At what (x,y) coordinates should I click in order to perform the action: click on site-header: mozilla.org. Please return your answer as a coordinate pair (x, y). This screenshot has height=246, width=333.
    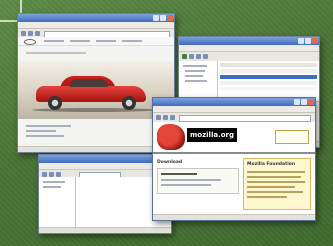
    Looking at the image, I should click on (234, 137).